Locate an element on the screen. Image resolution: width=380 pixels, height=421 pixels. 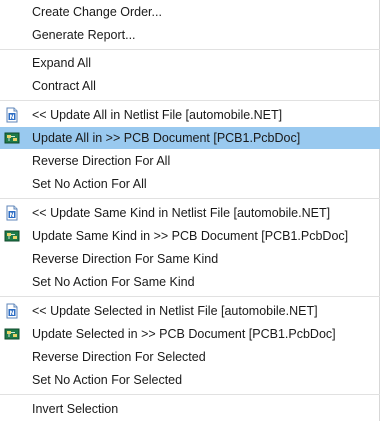
menu-item-label: Reverse Direction For All is located at coordinates (101, 161).